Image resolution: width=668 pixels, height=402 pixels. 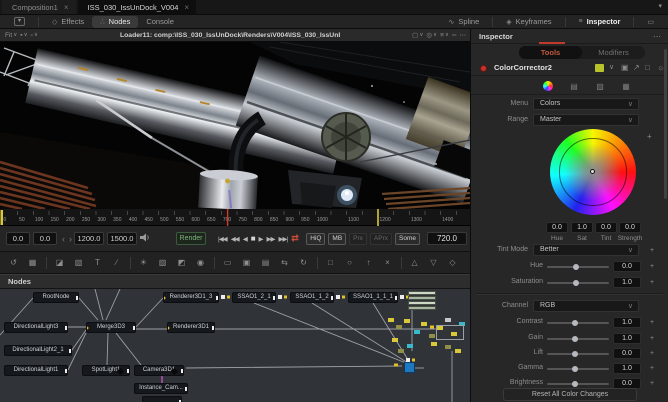 What do you see at coordinates (586, 104) in the screenshot?
I see `menu-dropdown: Colors ∨` at bounding box center [586, 104].